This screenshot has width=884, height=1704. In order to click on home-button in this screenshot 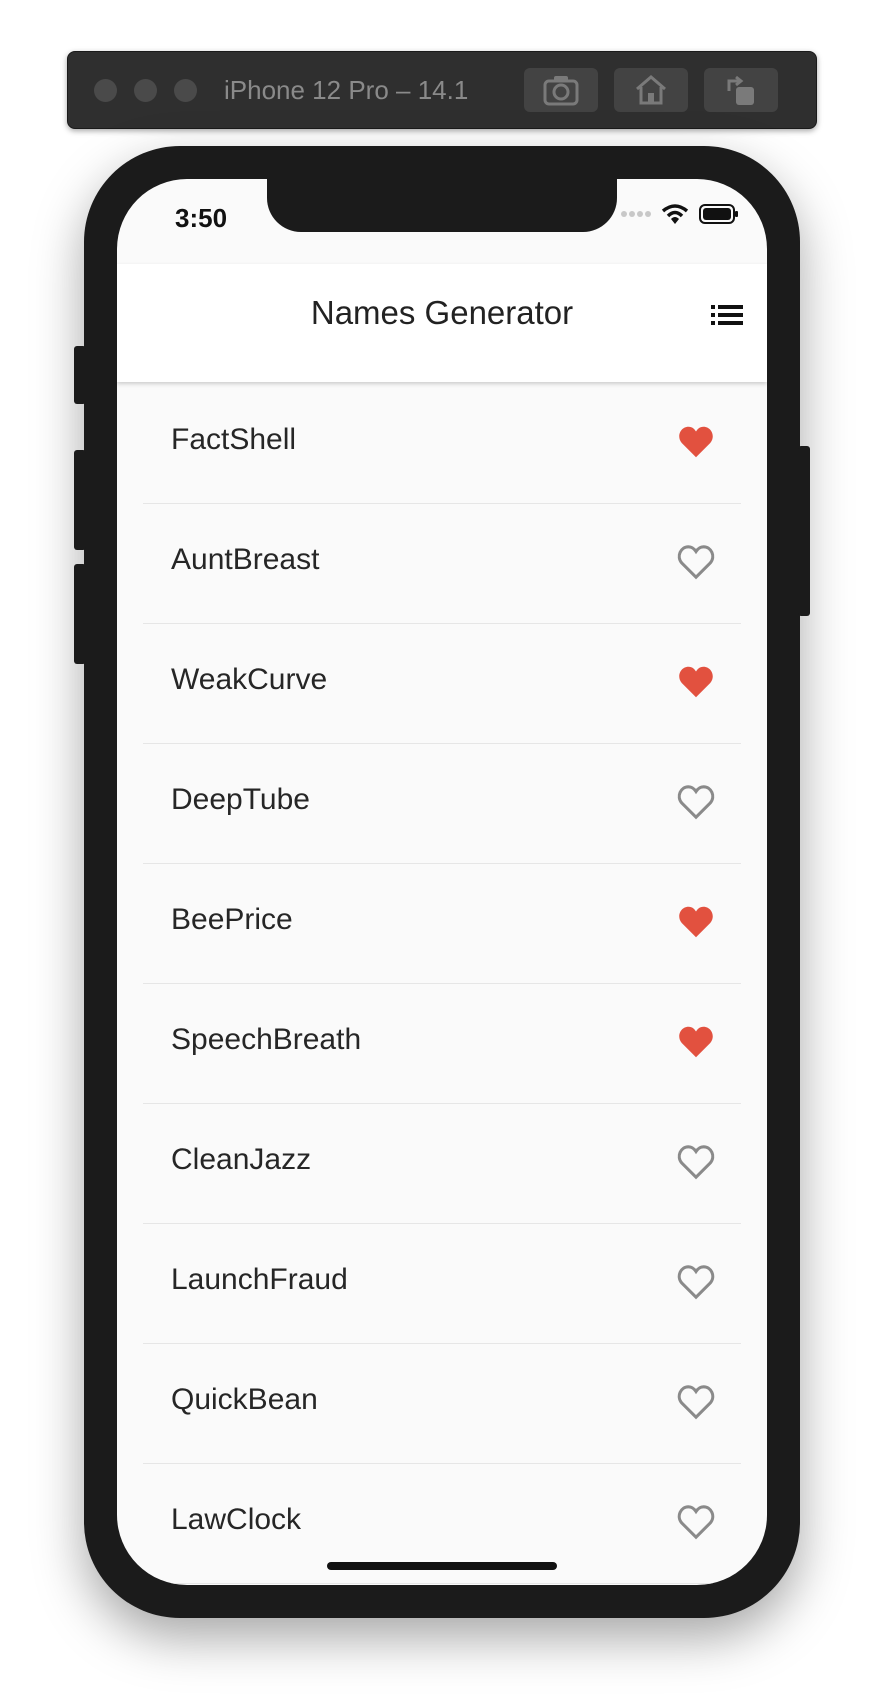, I will do `click(651, 90)`.